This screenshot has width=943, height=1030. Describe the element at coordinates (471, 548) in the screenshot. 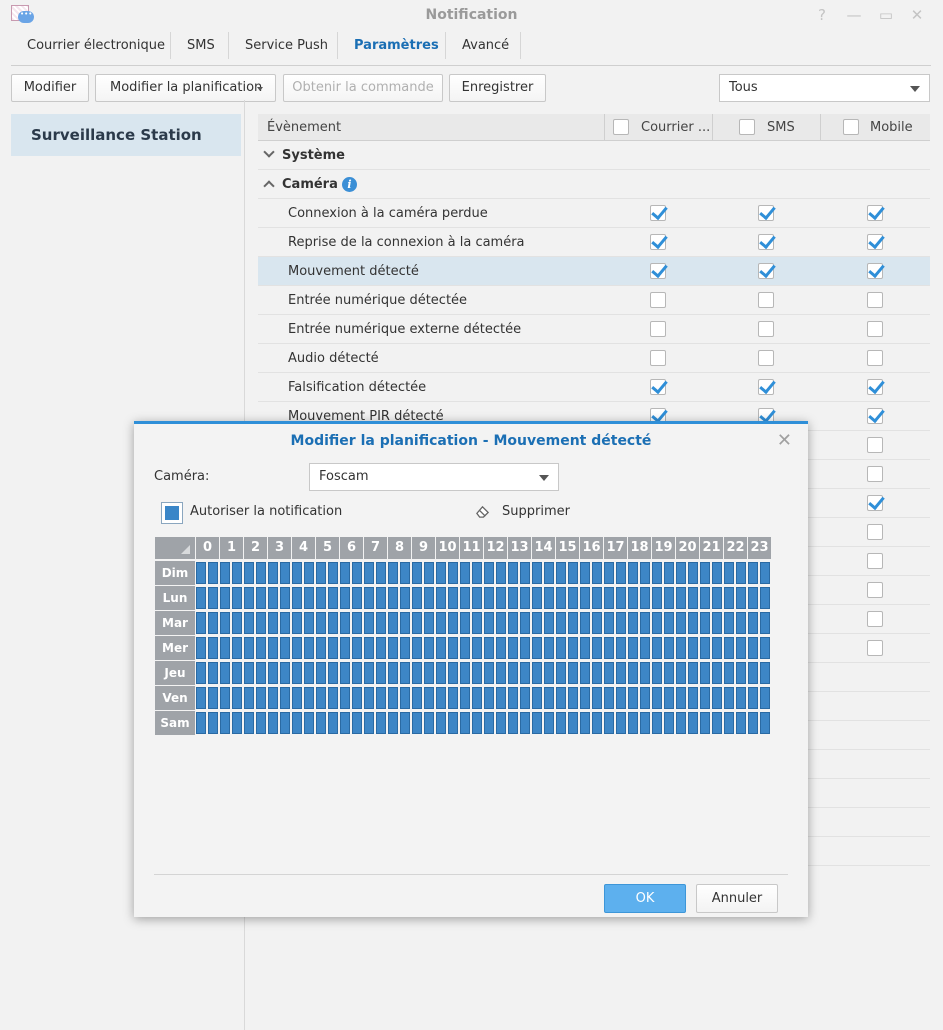

I see `hour-header: 11` at that location.